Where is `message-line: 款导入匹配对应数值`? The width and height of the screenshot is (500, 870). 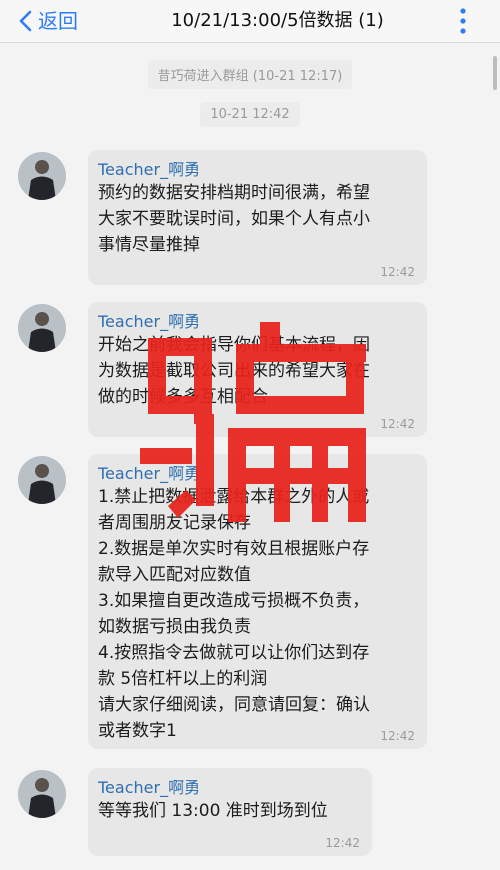 message-line: 款导入匹配对应数值 is located at coordinates (174, 575).